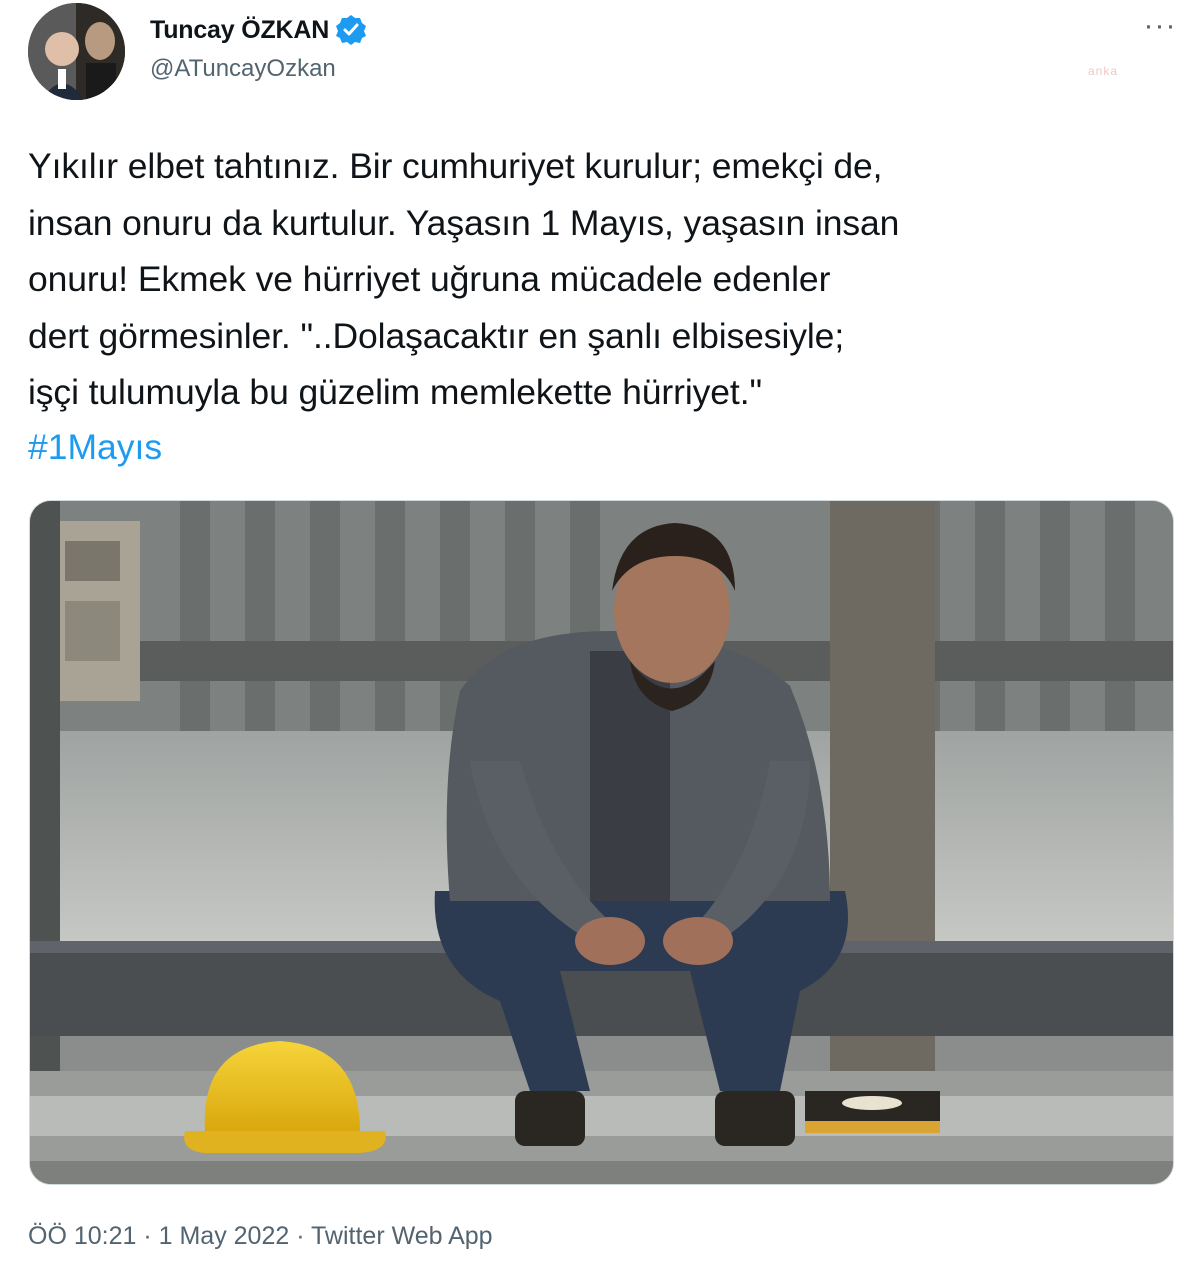 The image size is (1200, 1284). What do you see at coordinates (76, 51) in the screenshot?
I see `avatar` at bounding box center [76, 51].